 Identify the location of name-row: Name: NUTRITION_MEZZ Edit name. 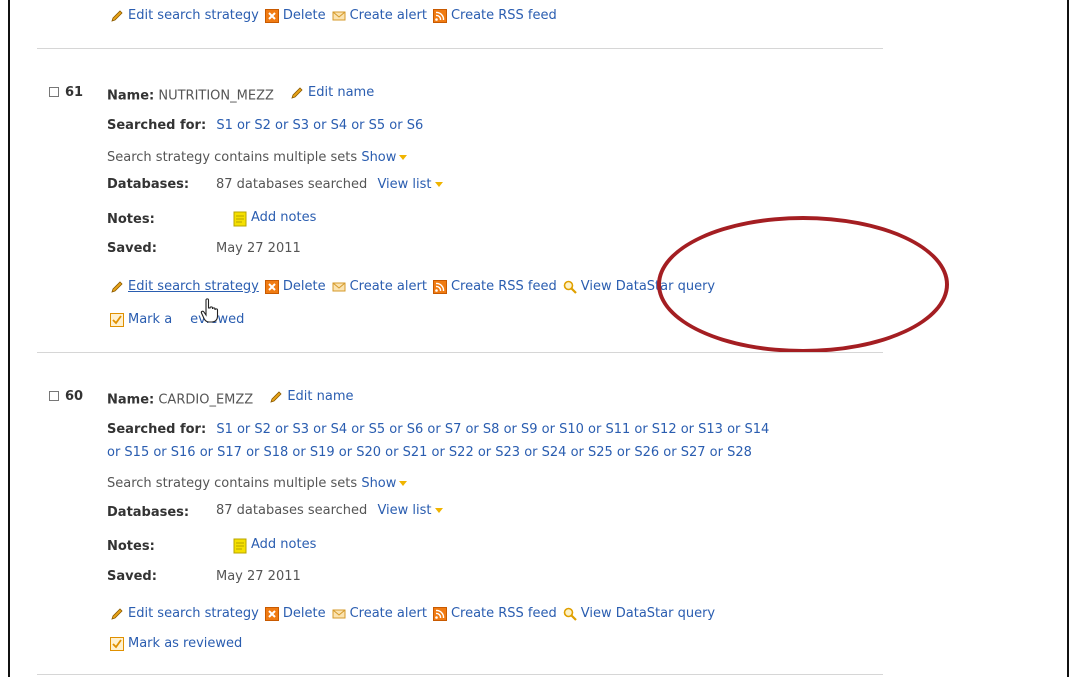
(240, 94).